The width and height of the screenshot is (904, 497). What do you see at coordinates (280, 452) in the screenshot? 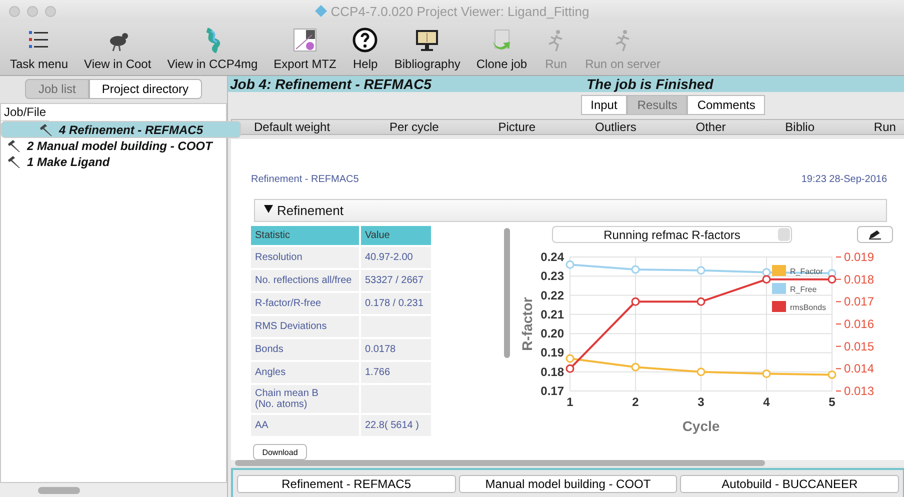
I see `download-button: Download` at bounding box center [280, 452].